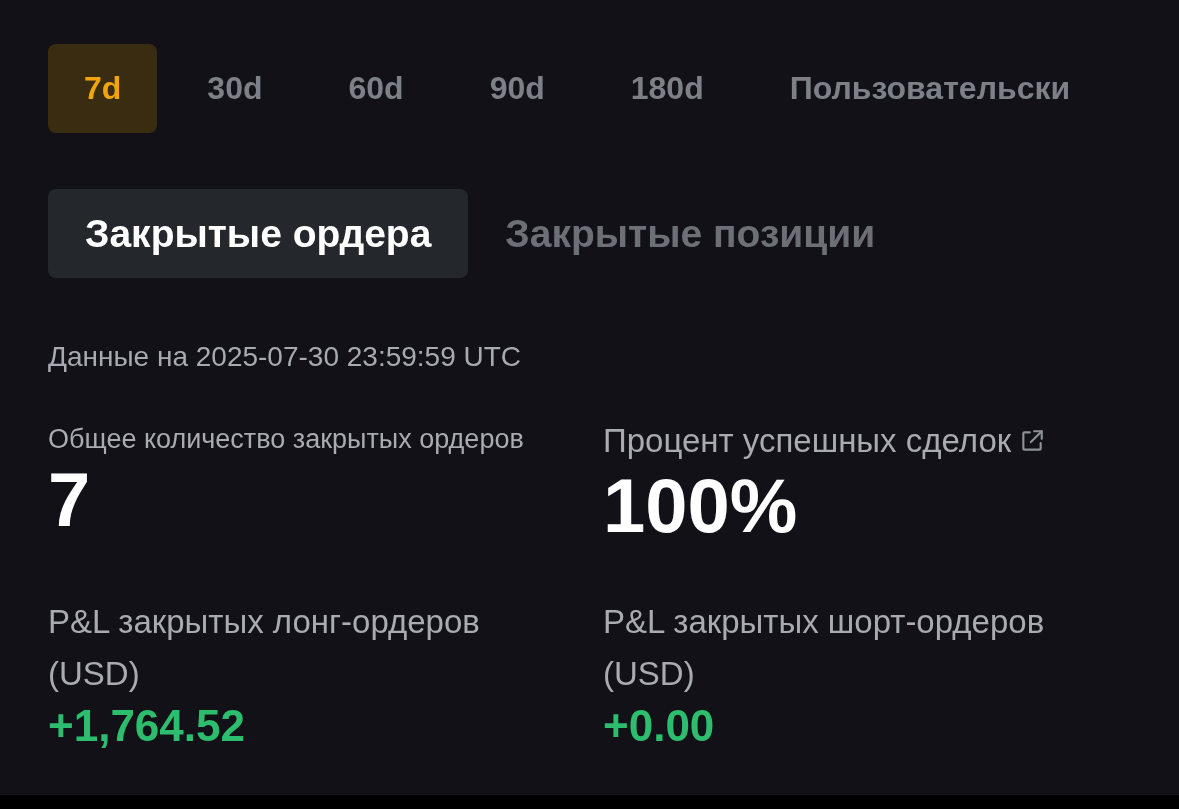 The width and height of the screenshot is (1179, 809). I want to click on pnl-value: +0.00, so click(659, 726).